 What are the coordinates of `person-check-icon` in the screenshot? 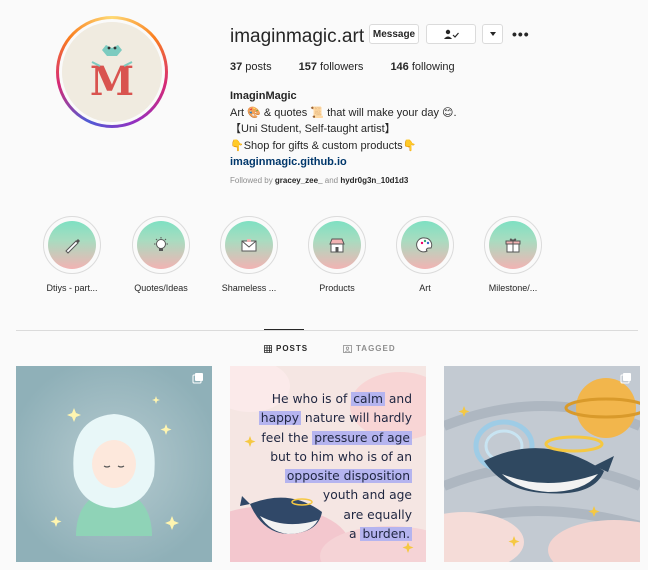 It's located at (451, 34).